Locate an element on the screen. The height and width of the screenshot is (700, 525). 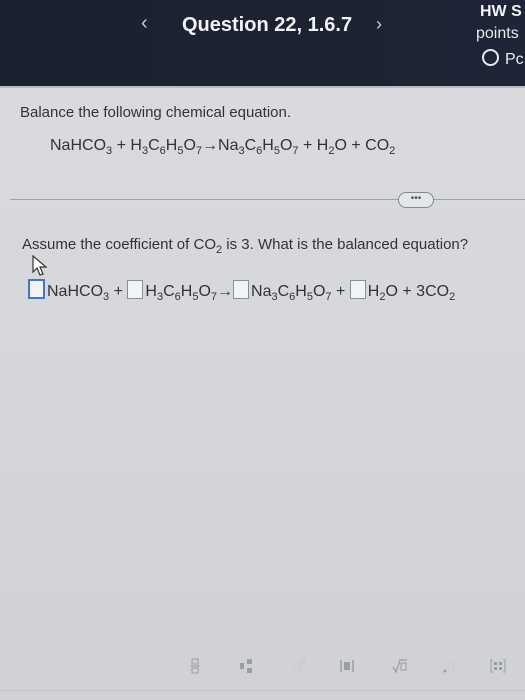
header-bar: ‹ Question 22, 1.6.7 › HW S points Pc is located at coordinates (262, 43).